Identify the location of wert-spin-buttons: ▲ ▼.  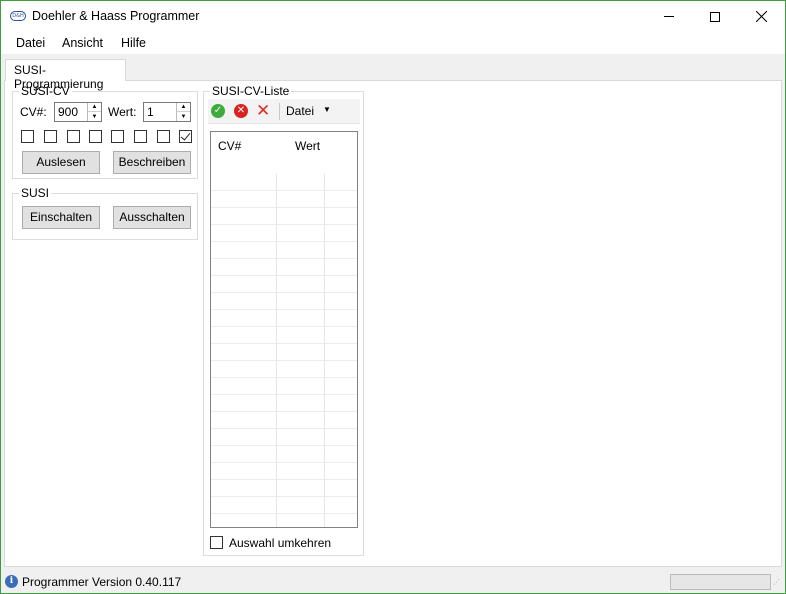
(183, 112).